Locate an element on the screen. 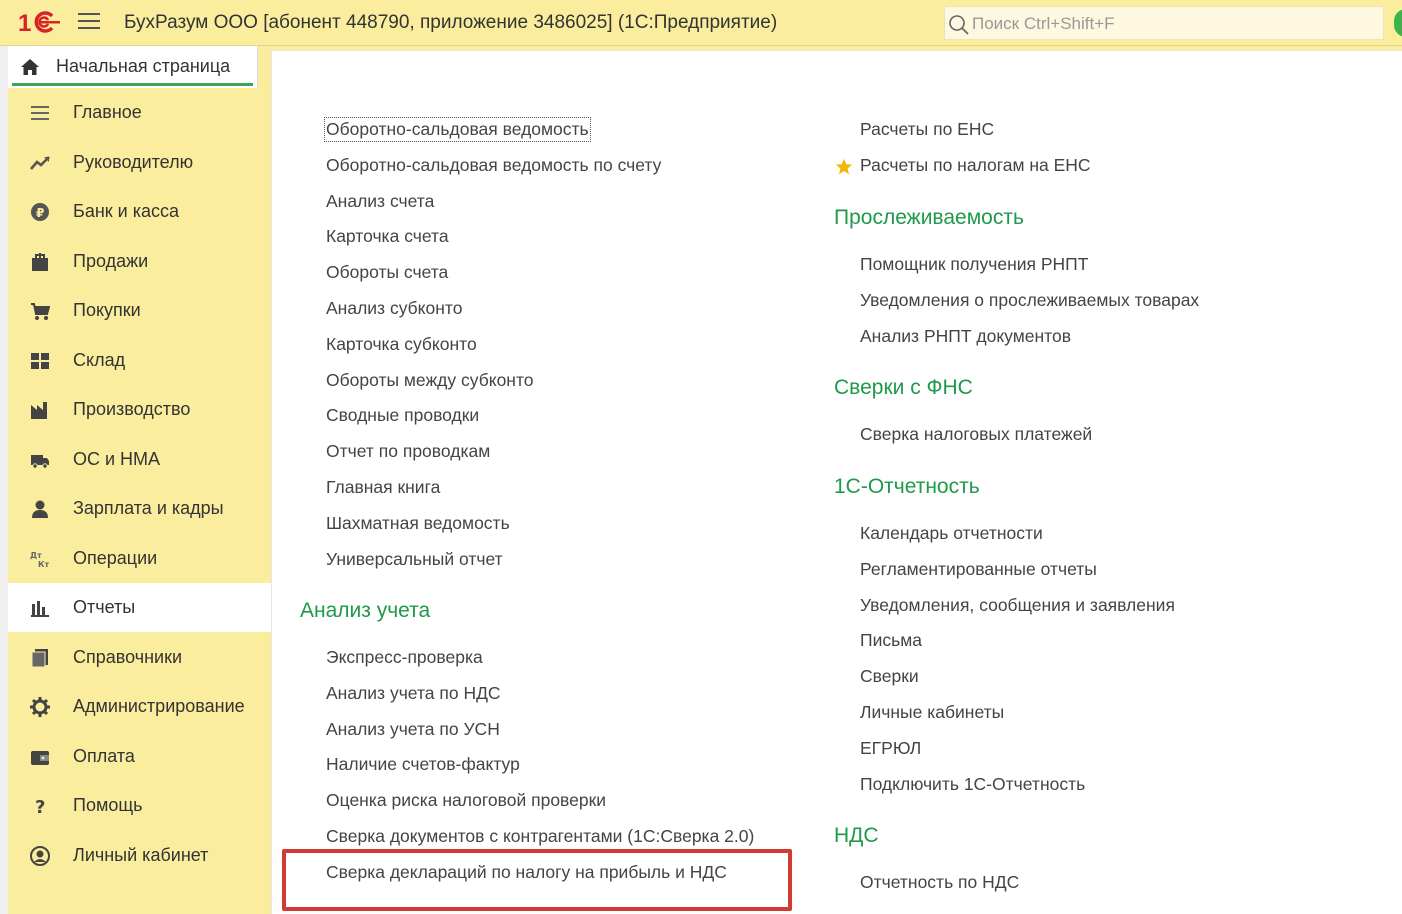 This screenshot has width=1402, height=914. sidebar-item-label: Справочники is located at coordinates (128, 656).